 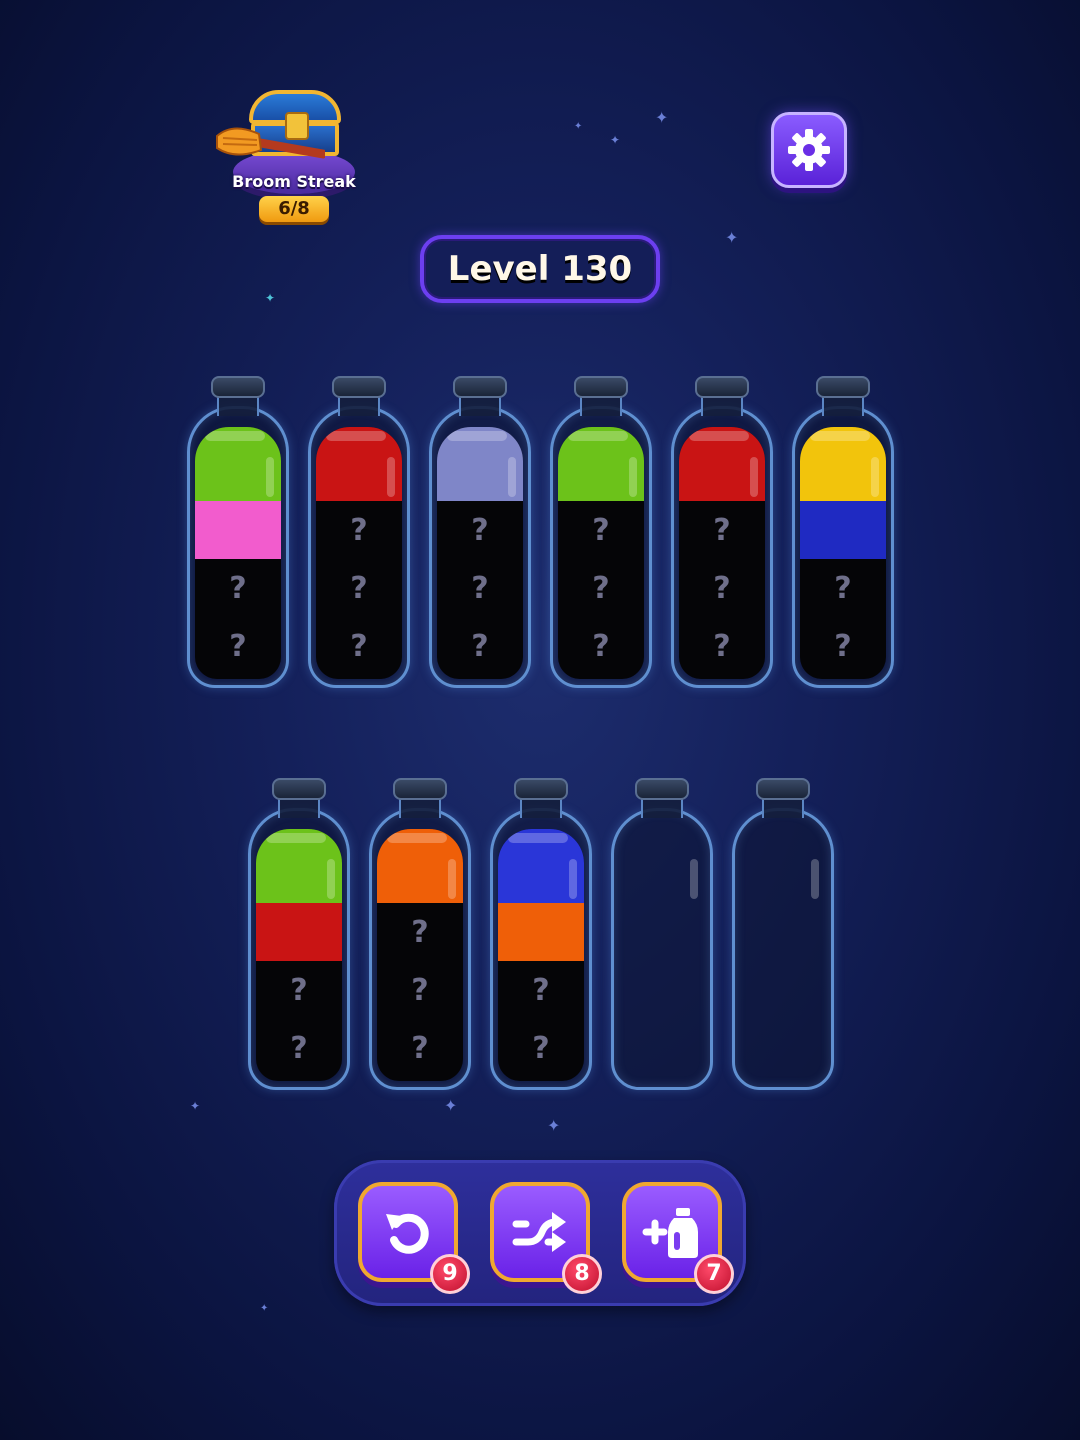 I want to click on shuffle-button: 8, so click(x=546, y=1238).